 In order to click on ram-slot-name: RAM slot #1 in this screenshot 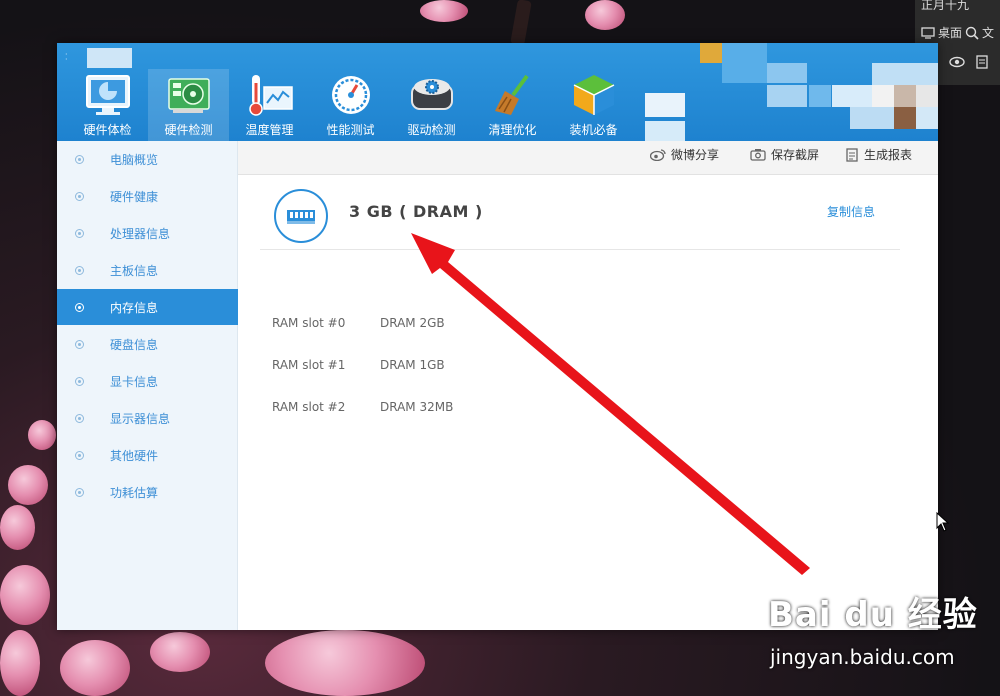, I will do `click(309, 365)`.